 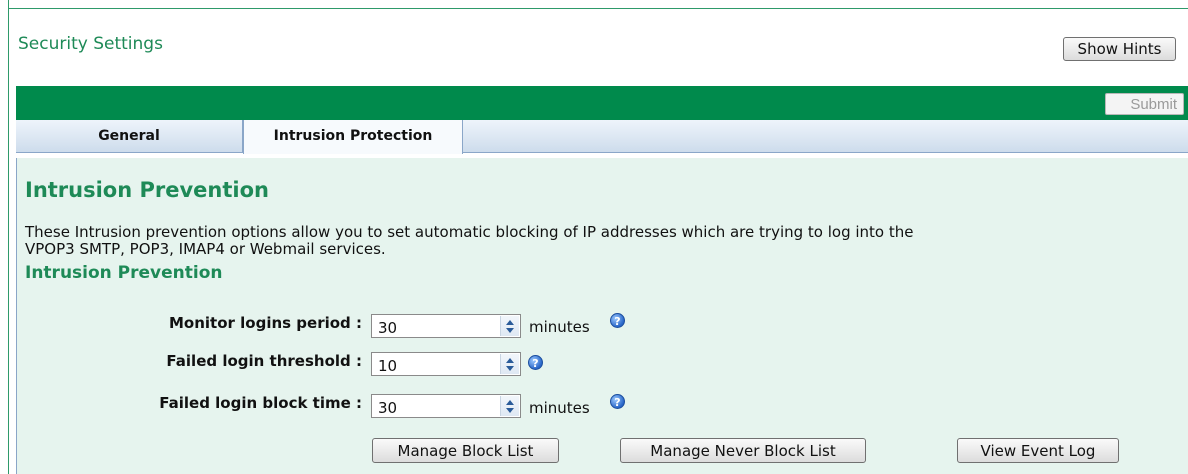 What do you see at coordinates (1119, 49) in the screenshot?
I see `show-hints-button: Show Hints` at bounding box center [1119, 49].